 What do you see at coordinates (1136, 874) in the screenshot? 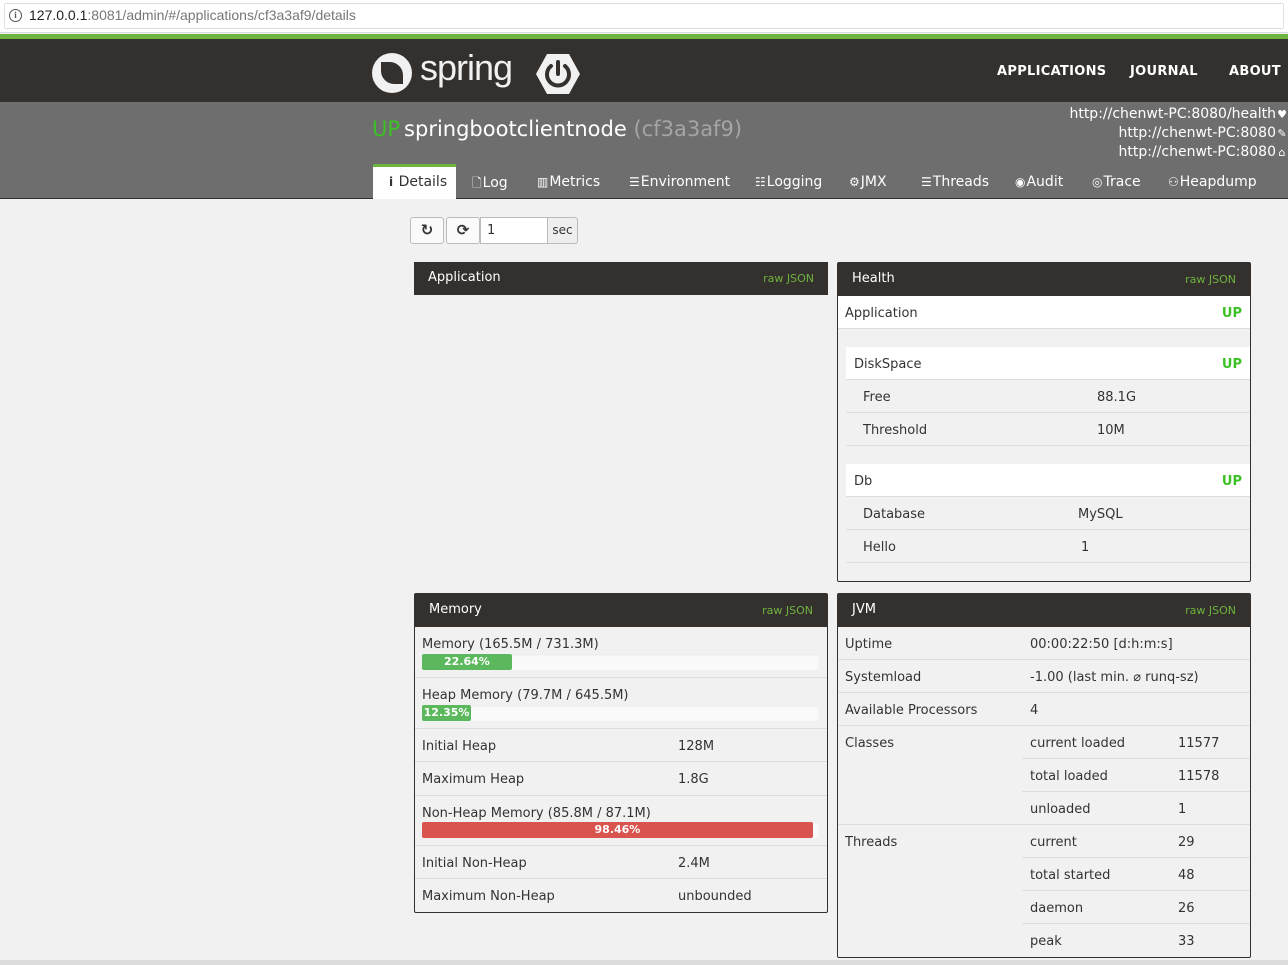
I see `table-row: total started 48` at bounding box center [1136, 874].